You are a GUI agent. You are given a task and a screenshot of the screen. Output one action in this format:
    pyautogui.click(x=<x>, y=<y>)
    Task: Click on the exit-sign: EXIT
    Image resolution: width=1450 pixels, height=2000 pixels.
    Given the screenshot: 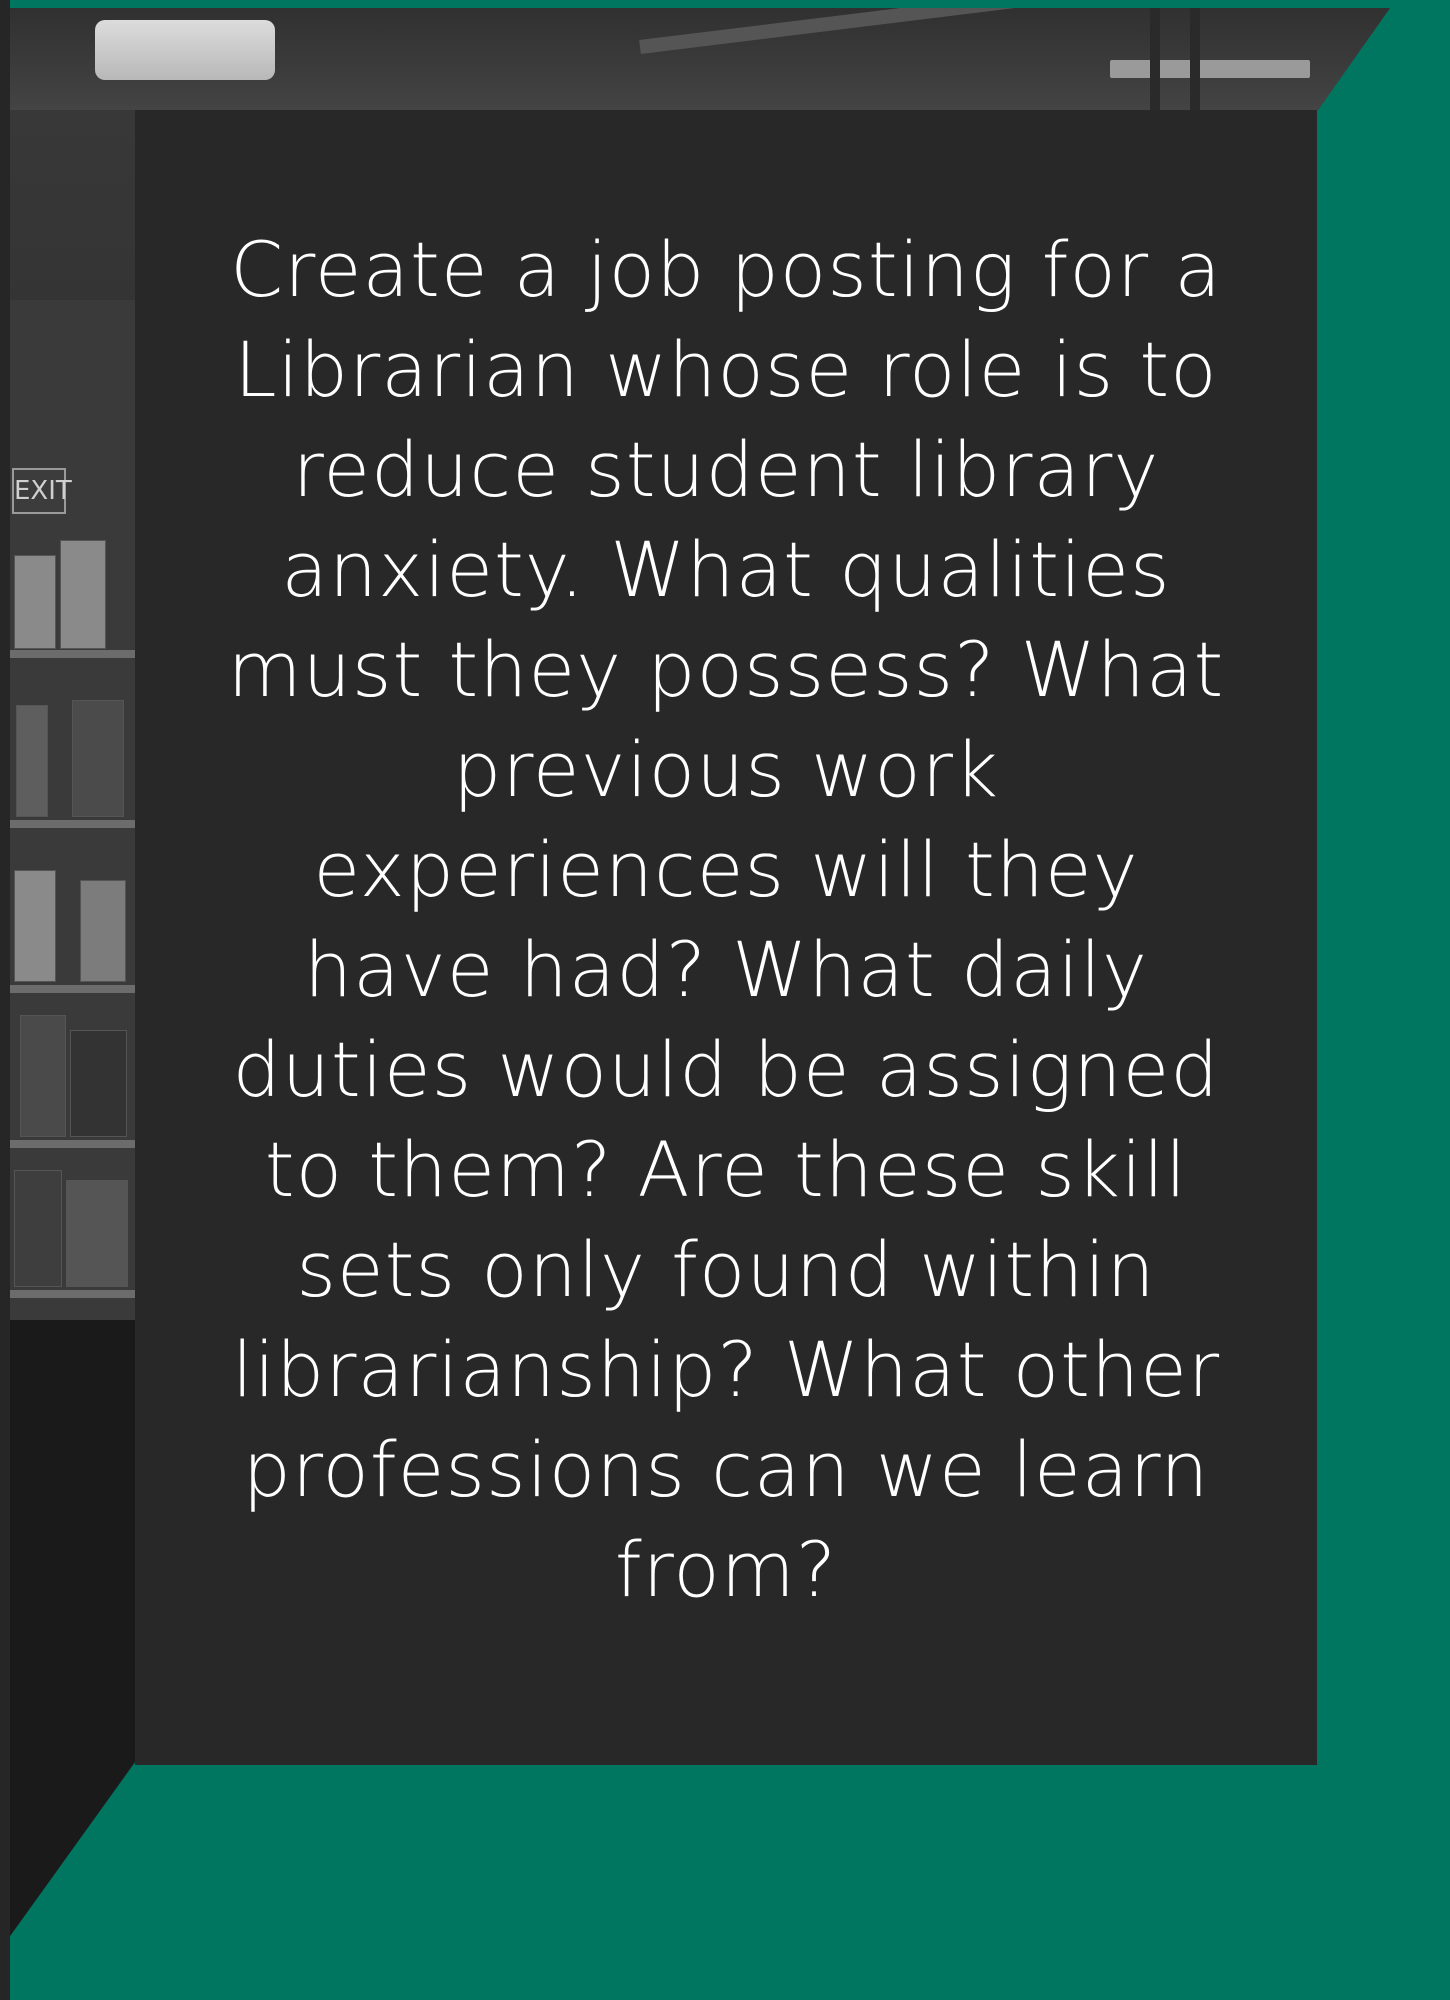 What is the action you would take?
    pyautogui.click(x=42, y=491)
    